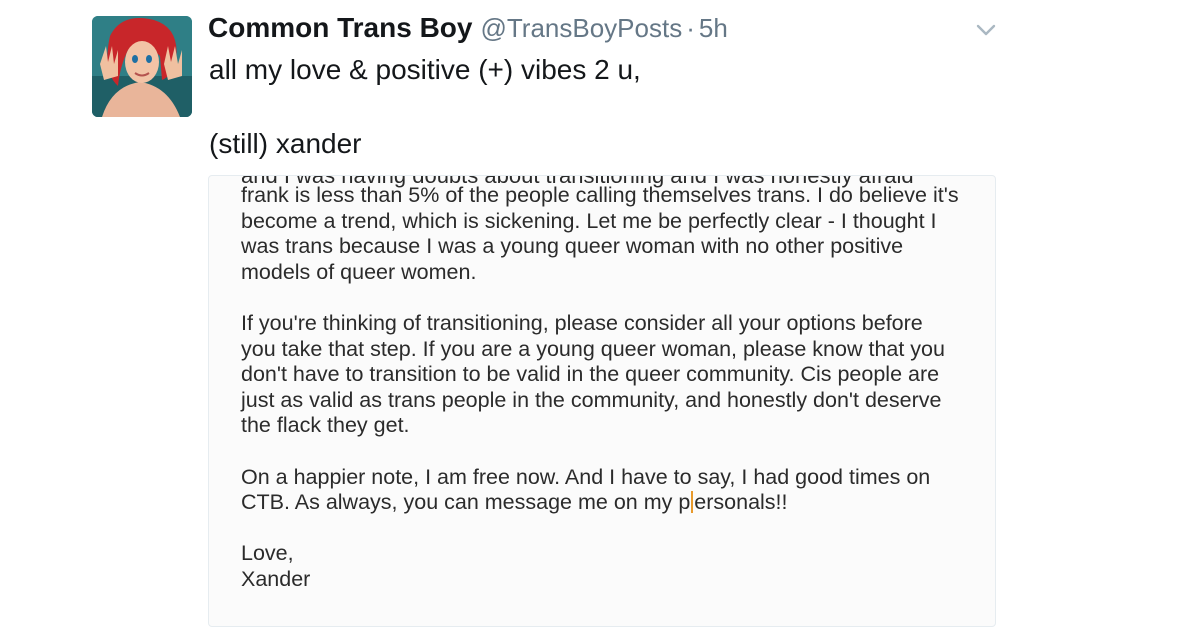 This screenshot has height=627, width=1200. What do you see at coordinates (359, 271) in the screenshot?
I see `letter-line: models of queer women.` at bounding box center [359, 271].